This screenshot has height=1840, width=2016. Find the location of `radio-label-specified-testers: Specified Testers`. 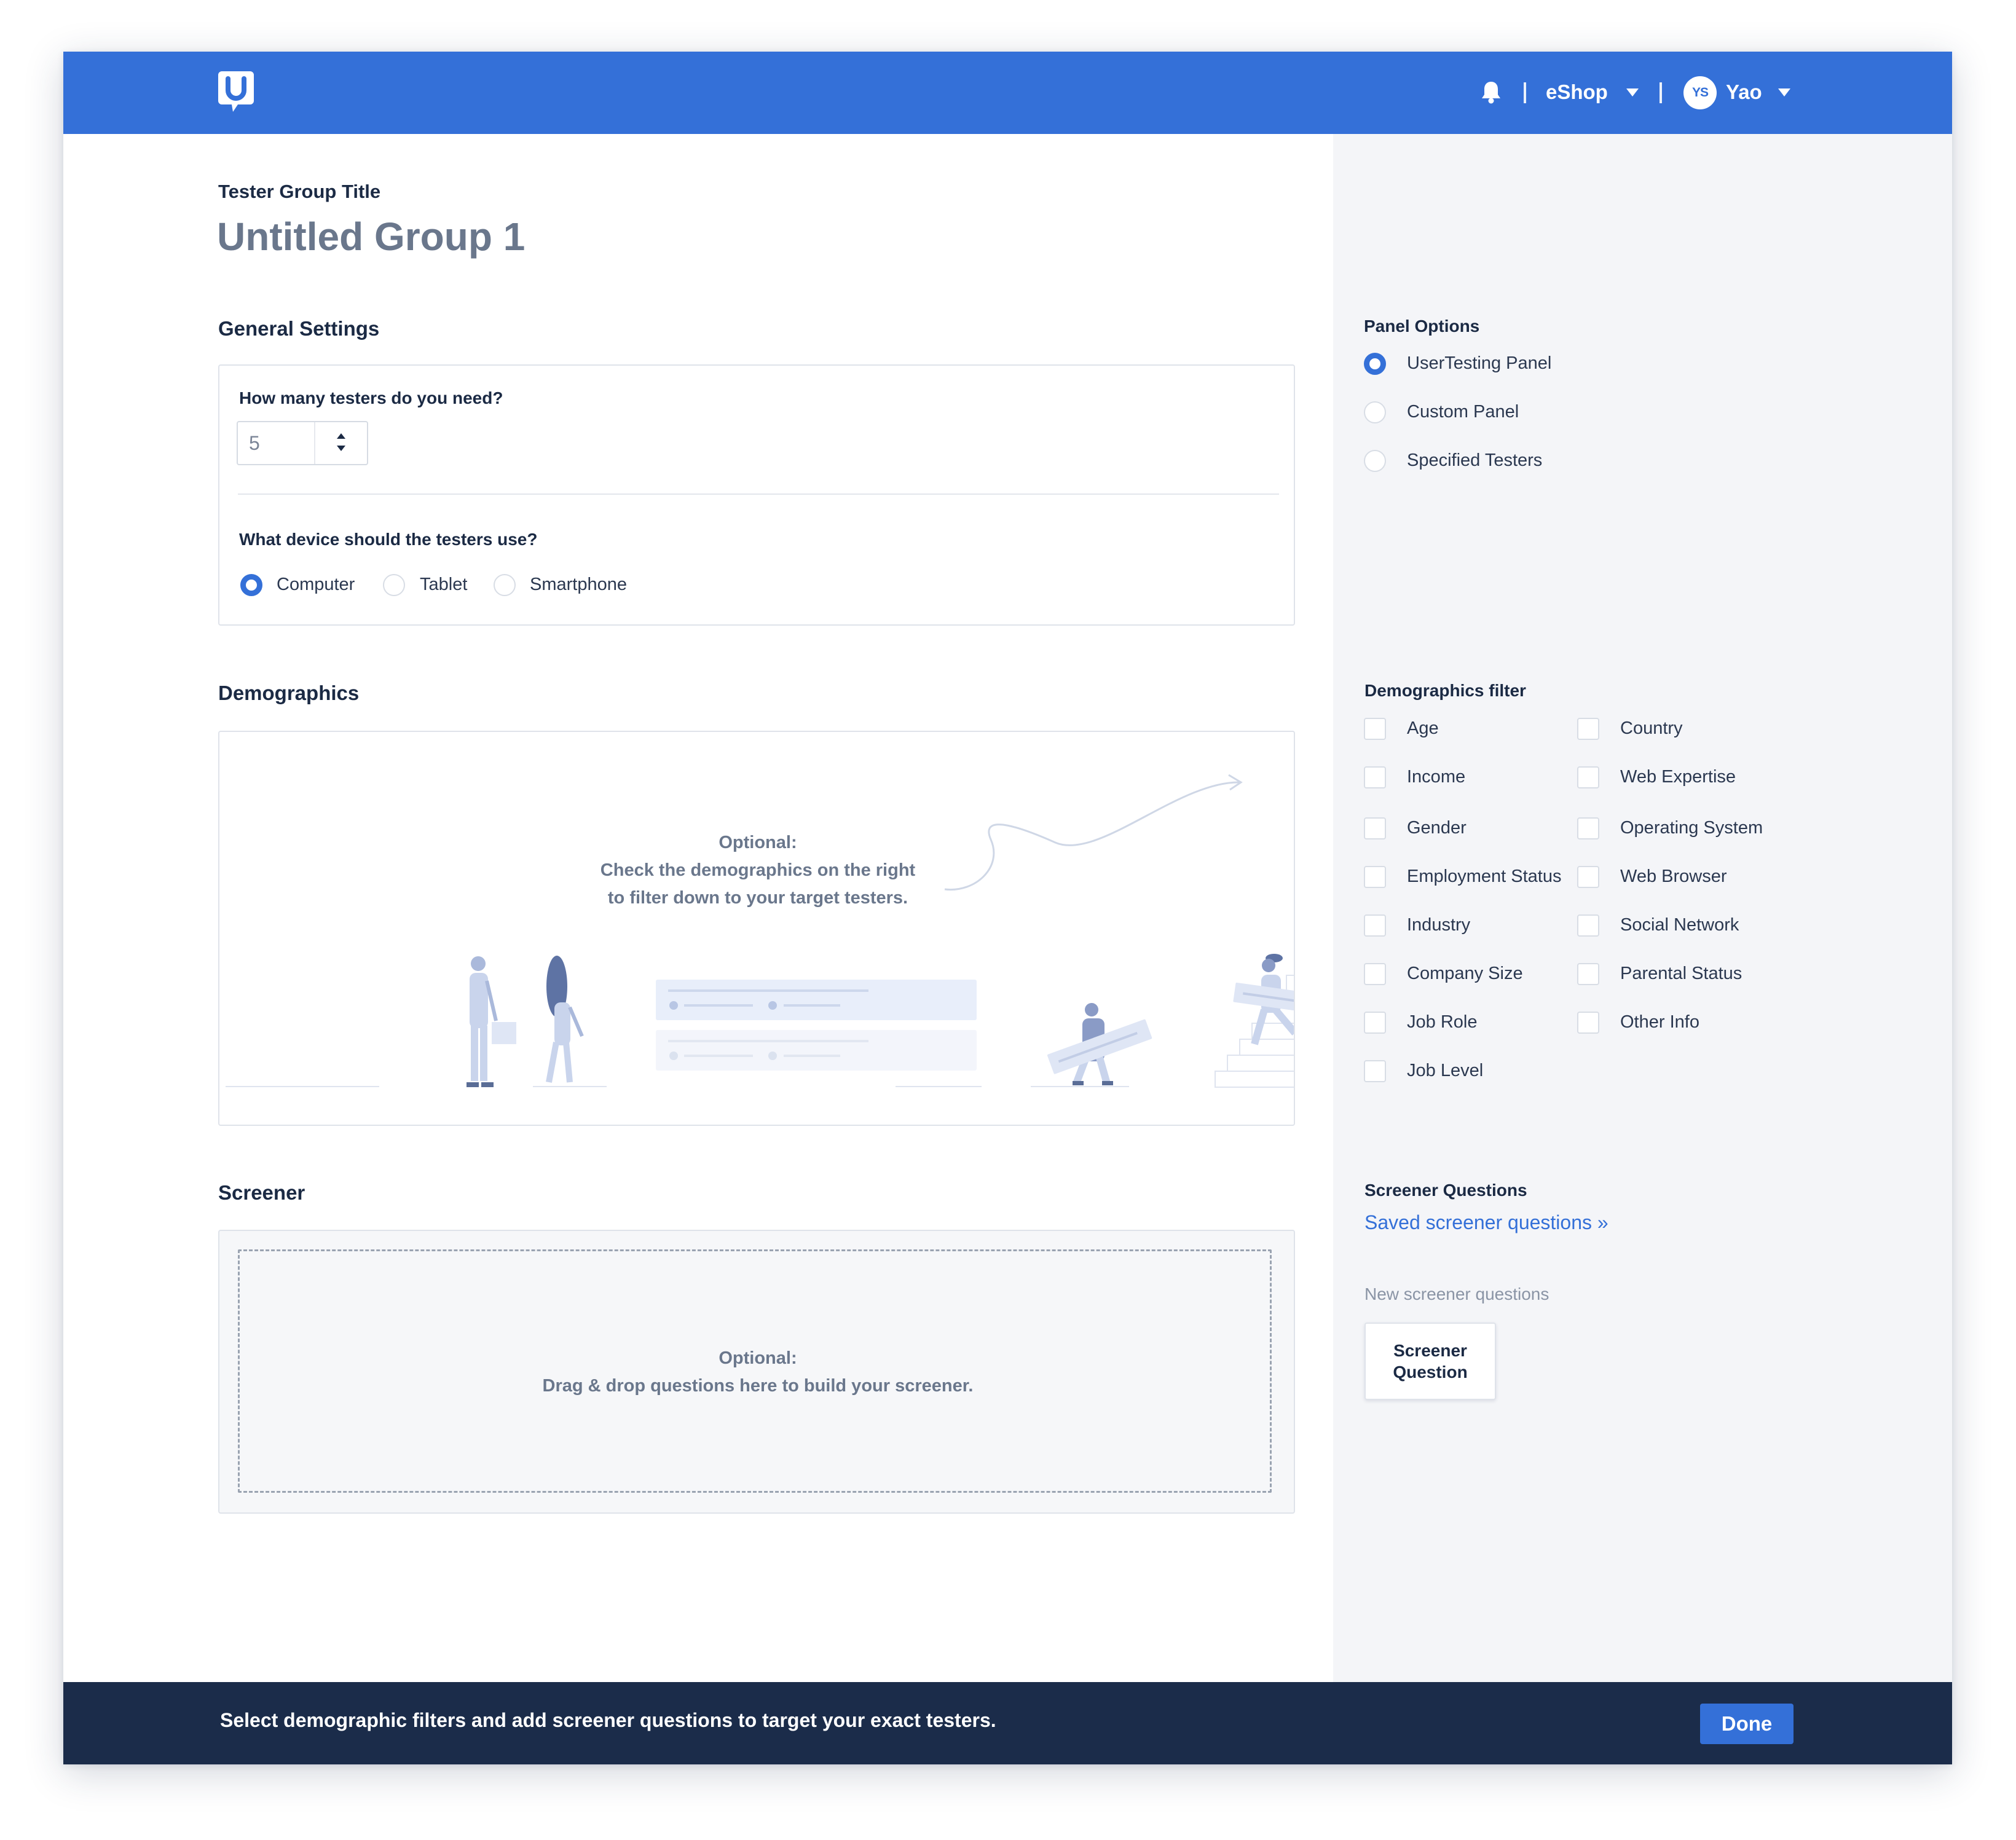

radio-label-specified-testers: Specified Testers is located at coordinates (1474, 461).